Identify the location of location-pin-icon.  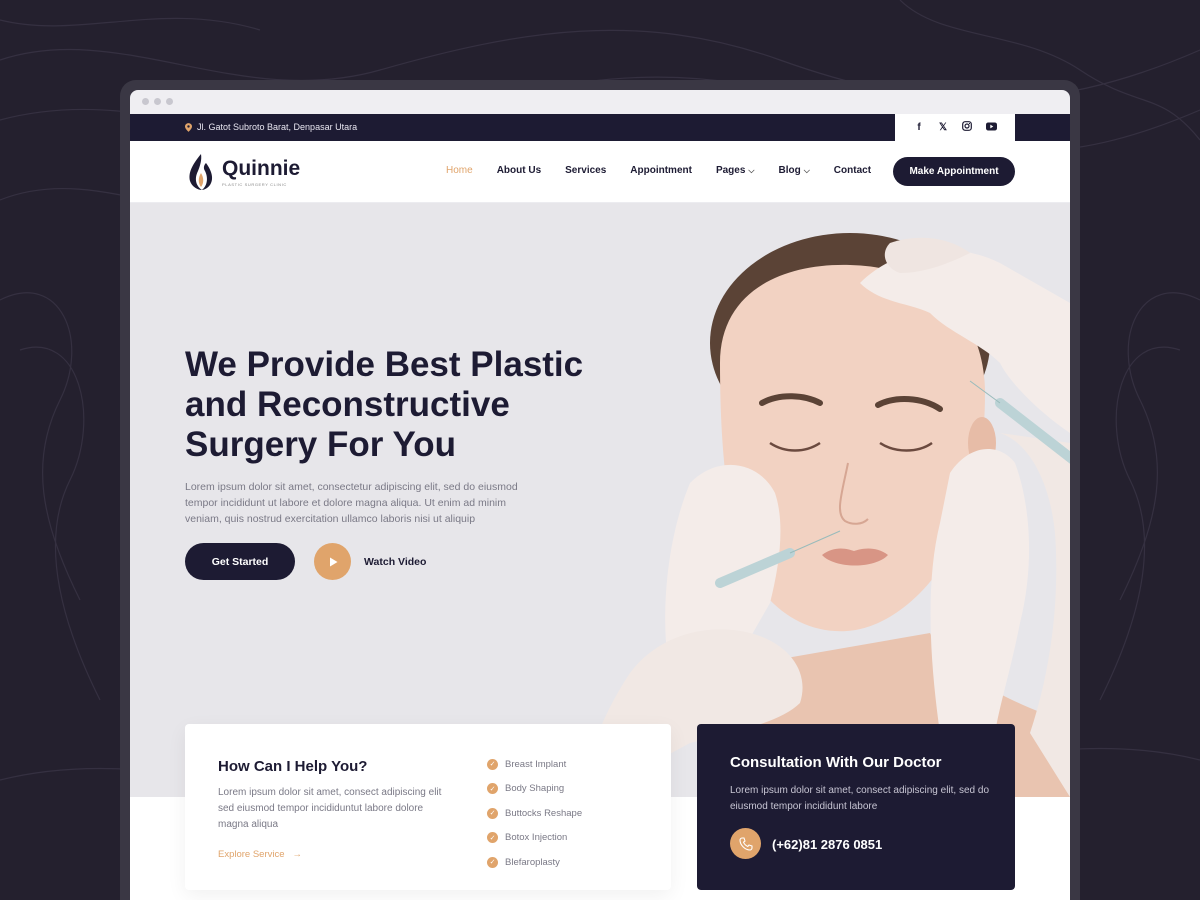
(188, 127).